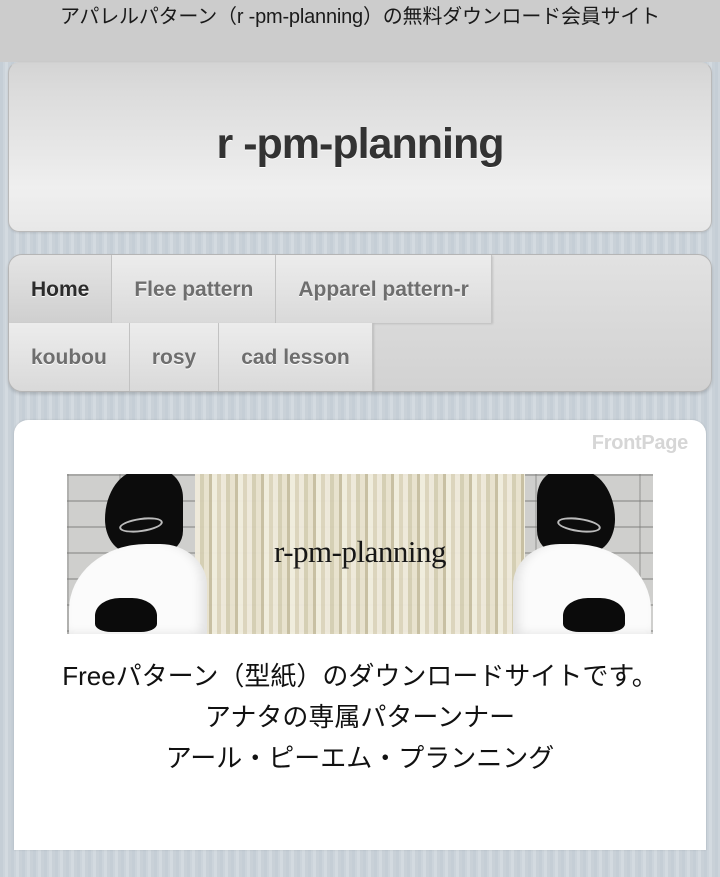 This screenshot has width=720, height=877. Describe the element at coordinates (360, 406) in the screenshot. I see `nav-content-spacer` at that location.